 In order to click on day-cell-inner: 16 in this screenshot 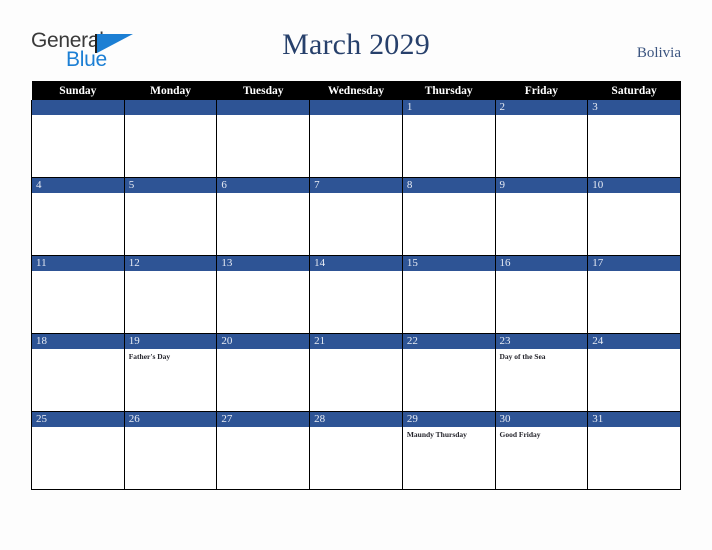, I will do `click(541, 294)`.